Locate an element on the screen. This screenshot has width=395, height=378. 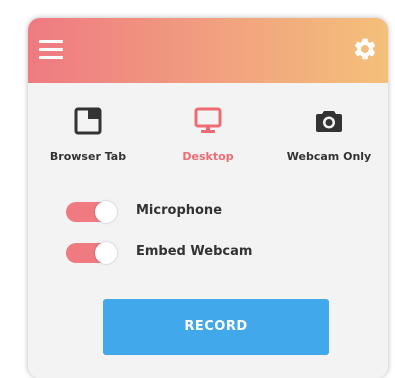
mode-desktop: Desktop is located at coordinates (208, 139).